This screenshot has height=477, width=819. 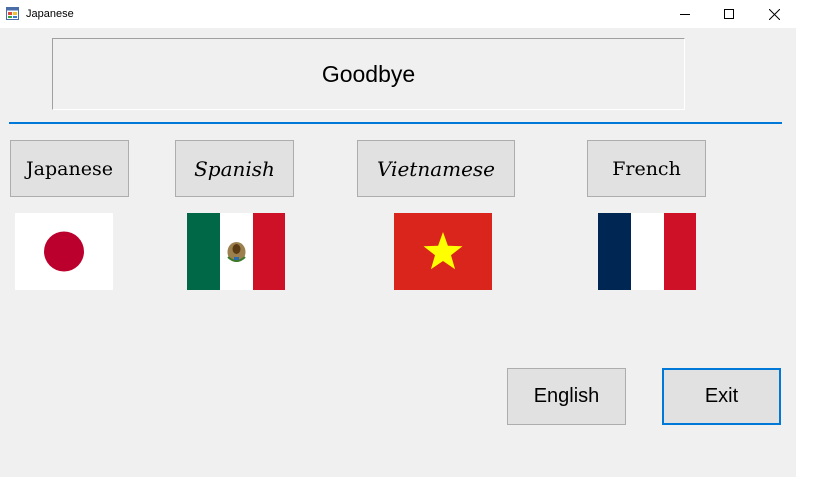 What do you see at coordinates (807, 252) in the screenshot?
I see `window-edge` at bounding box center [807, 252].